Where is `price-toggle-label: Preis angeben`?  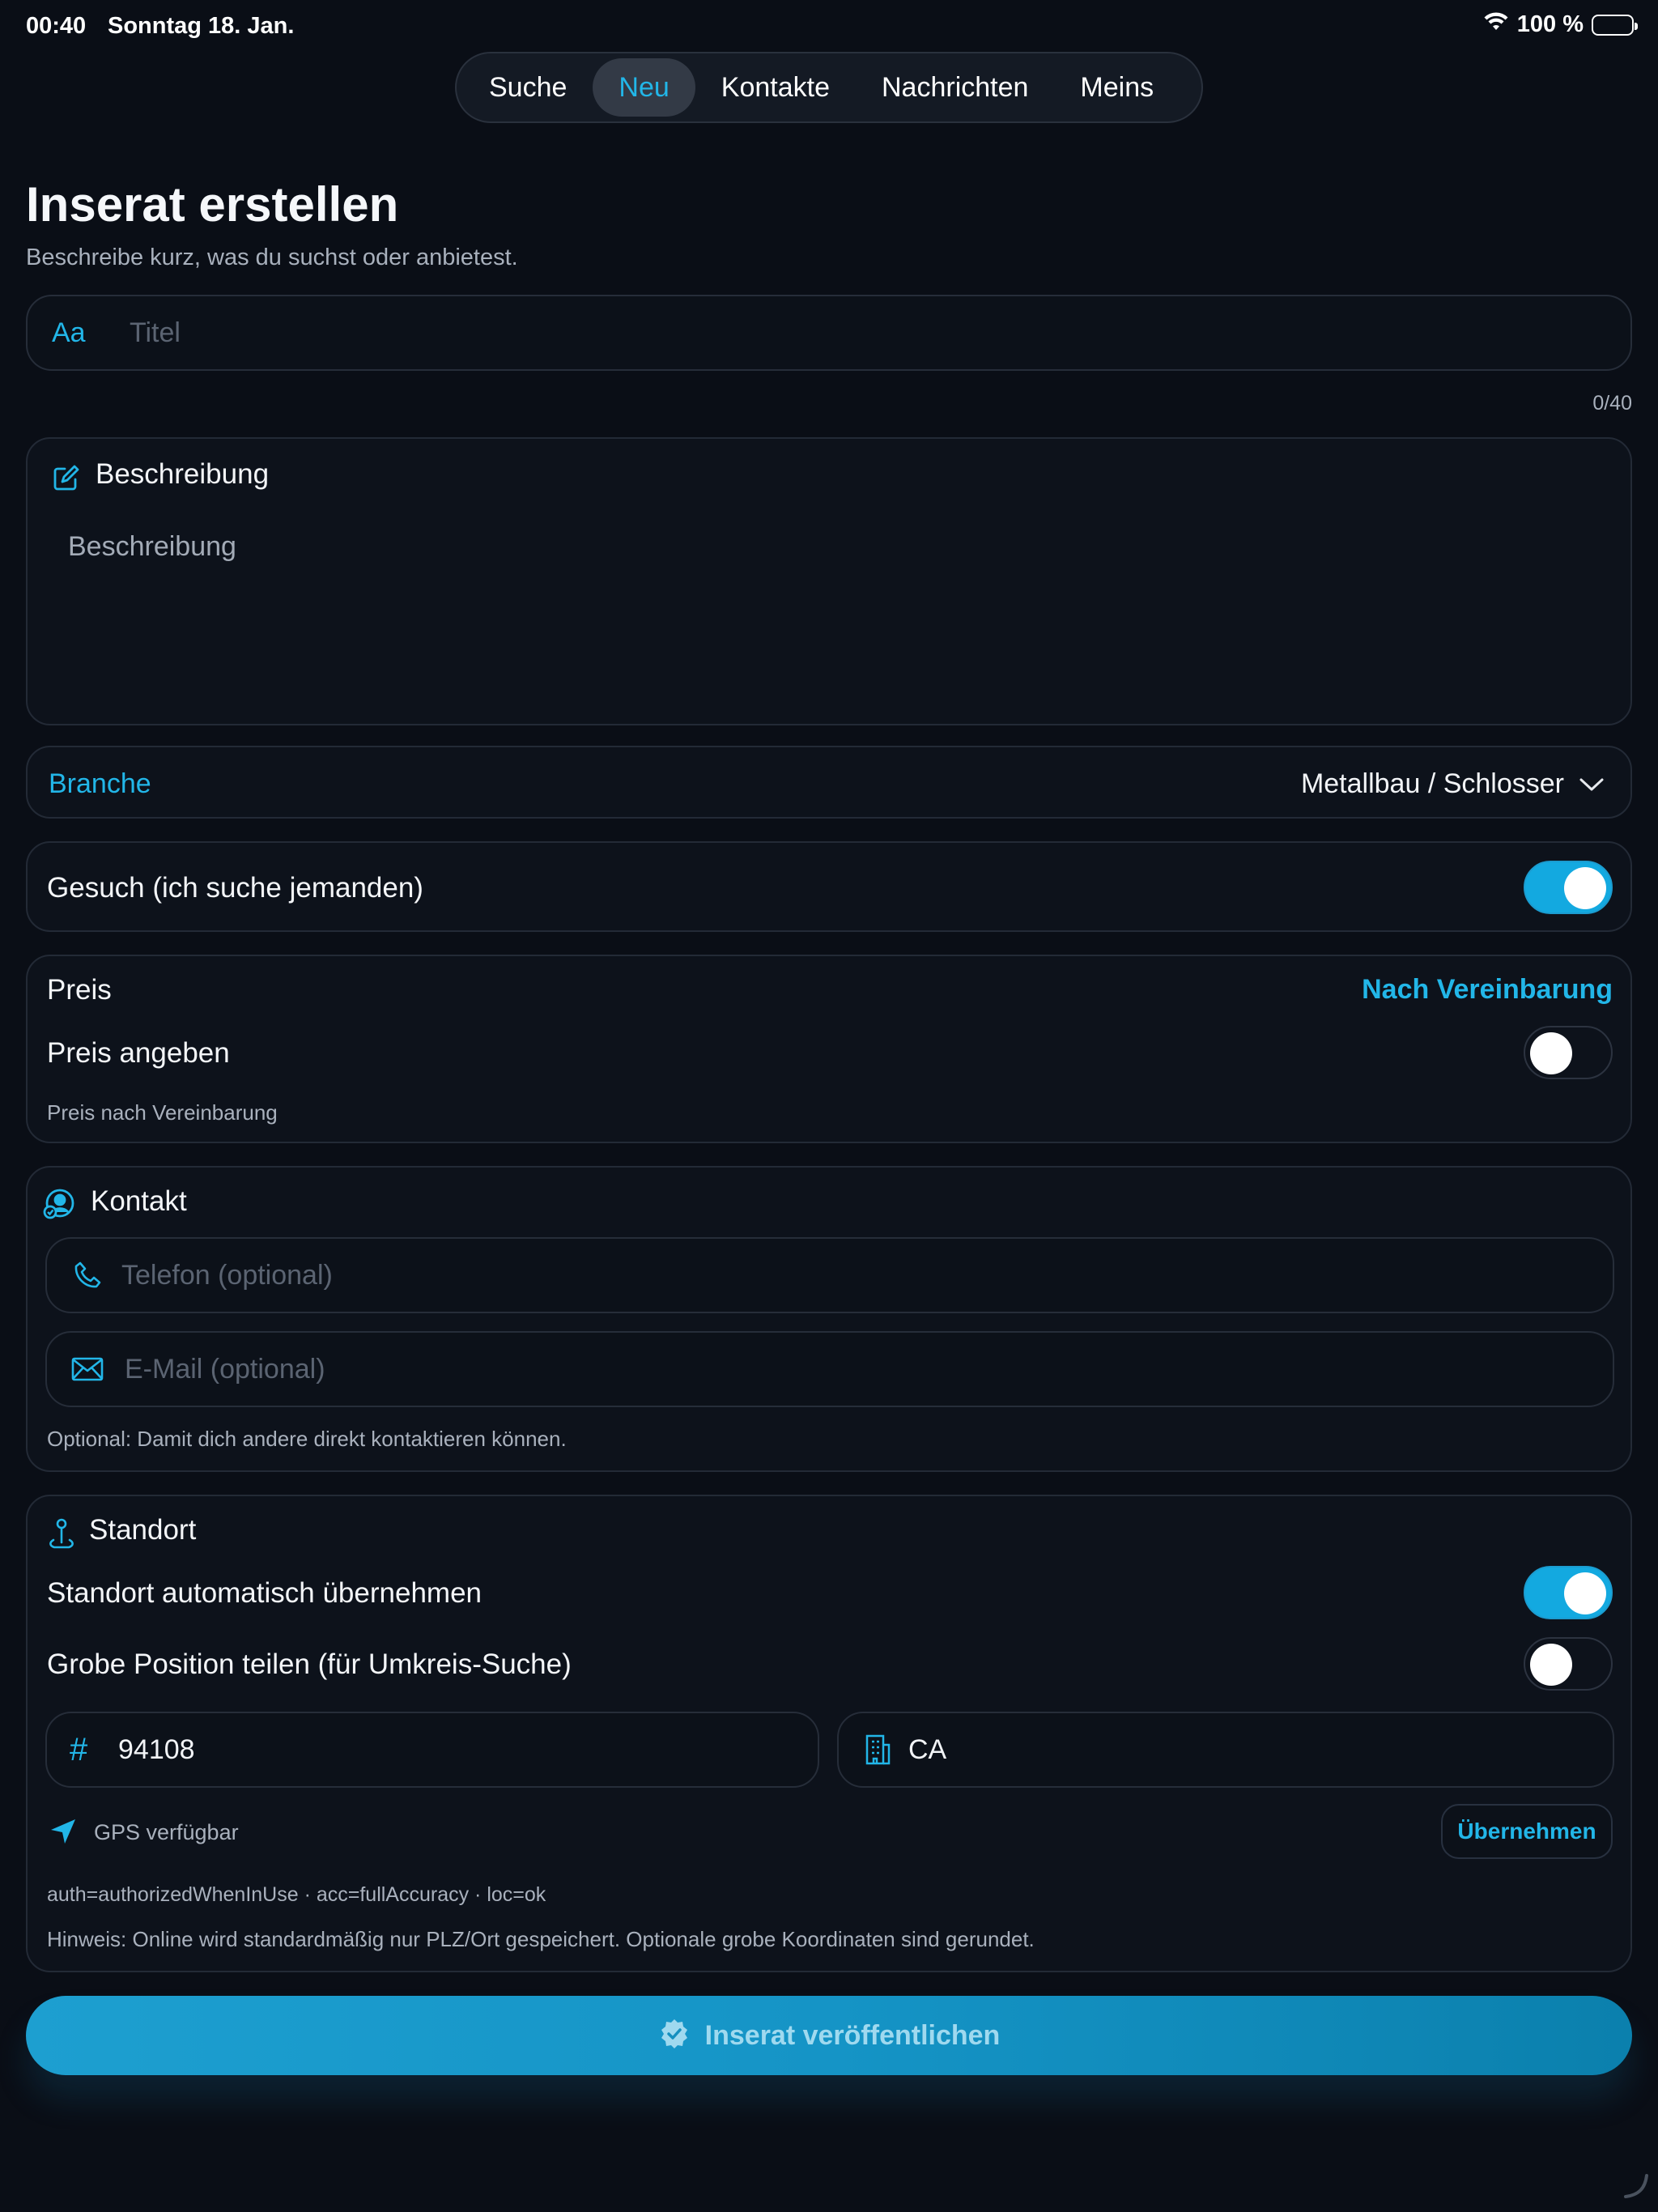 price-toggle-label: Preis angeben is located at coordinates (138, 1053).